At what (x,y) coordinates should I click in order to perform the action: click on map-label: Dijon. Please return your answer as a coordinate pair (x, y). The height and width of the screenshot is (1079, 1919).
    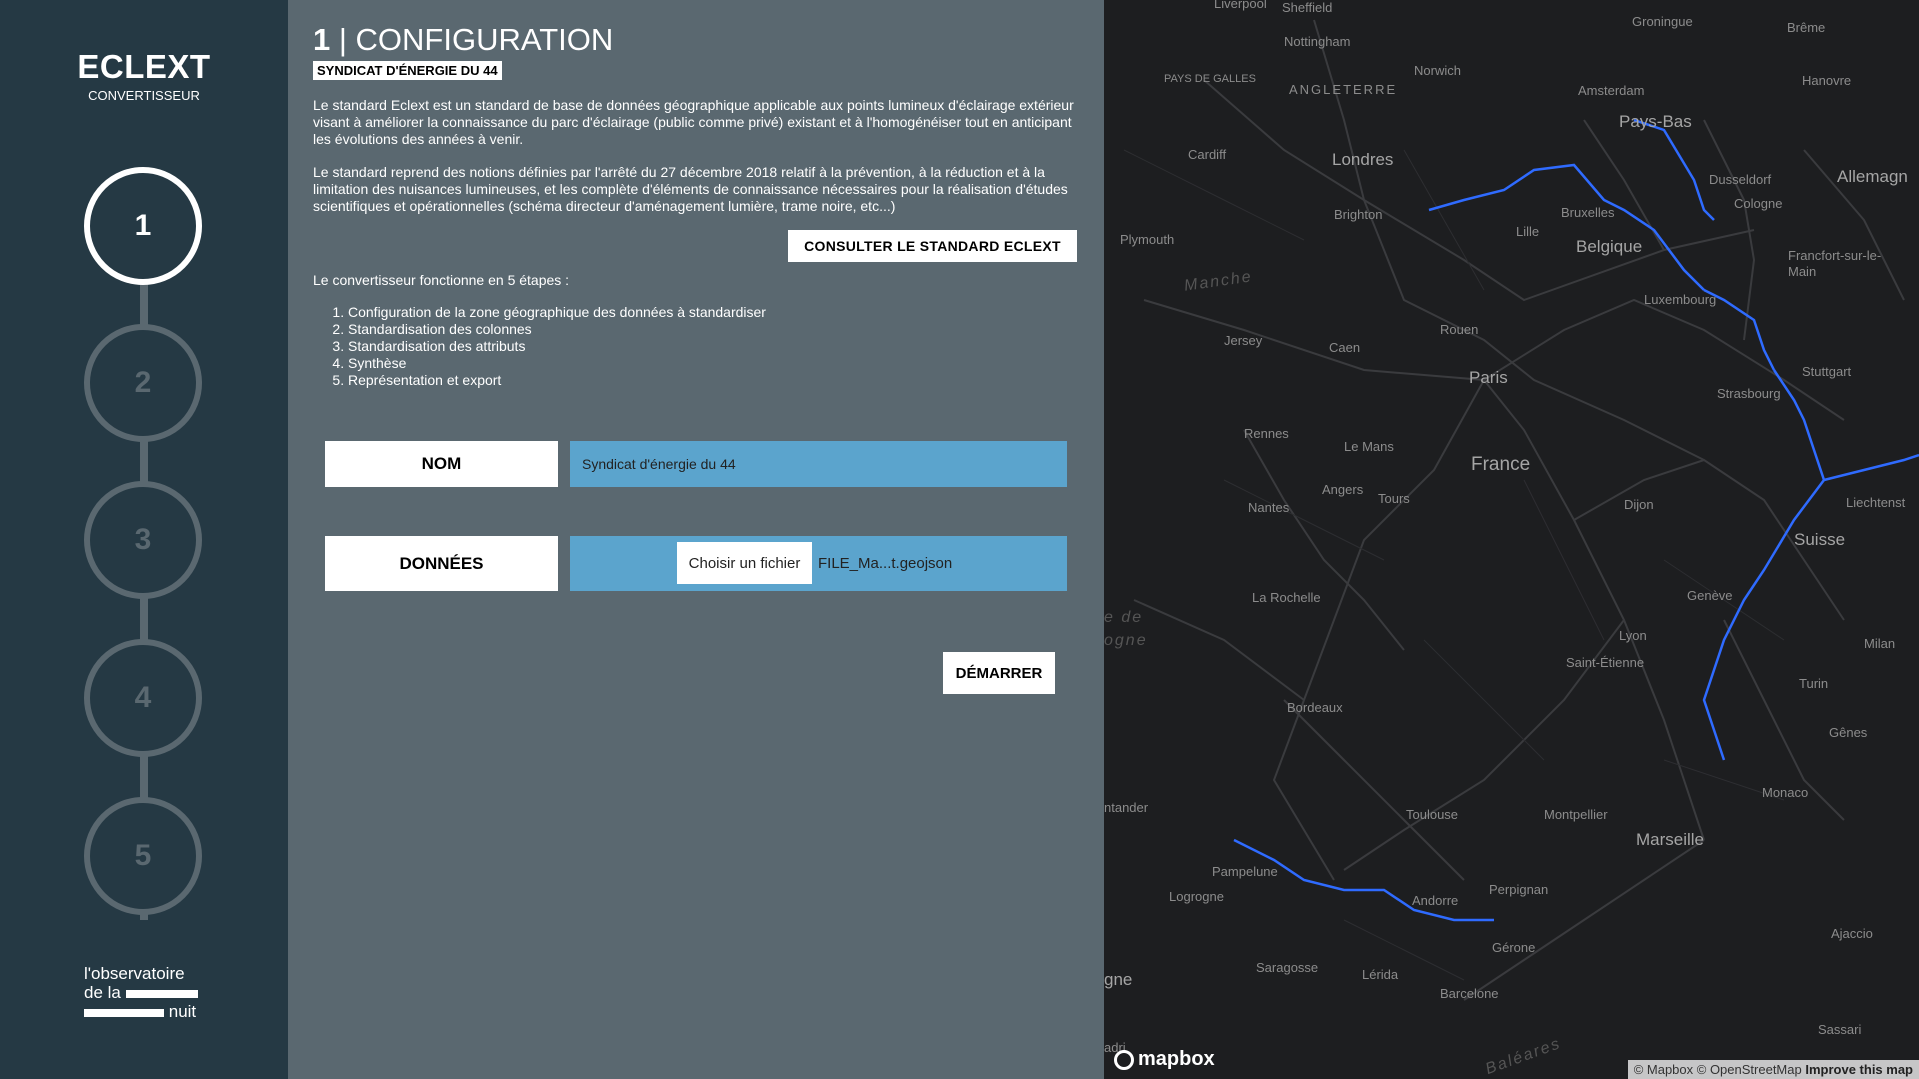
    Looking at the image, I should click on (1639, 504).